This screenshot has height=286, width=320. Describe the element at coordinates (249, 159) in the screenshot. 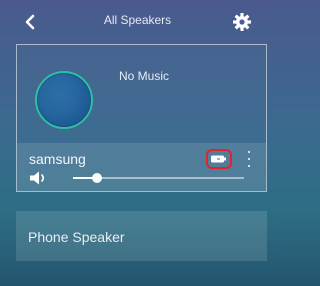

I see `more-vertical-icon` at that location.